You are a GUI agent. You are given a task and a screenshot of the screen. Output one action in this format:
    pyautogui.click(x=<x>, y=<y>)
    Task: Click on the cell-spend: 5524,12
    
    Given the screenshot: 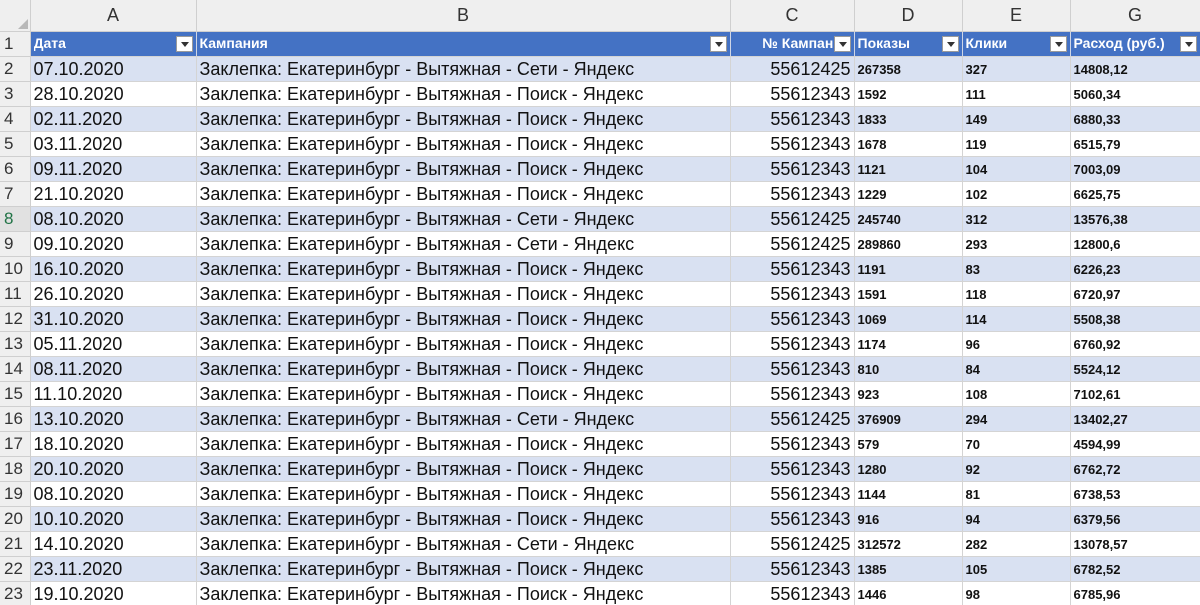 What is the action you would take?
    pyautogui.click(x=1135, y=369)
    